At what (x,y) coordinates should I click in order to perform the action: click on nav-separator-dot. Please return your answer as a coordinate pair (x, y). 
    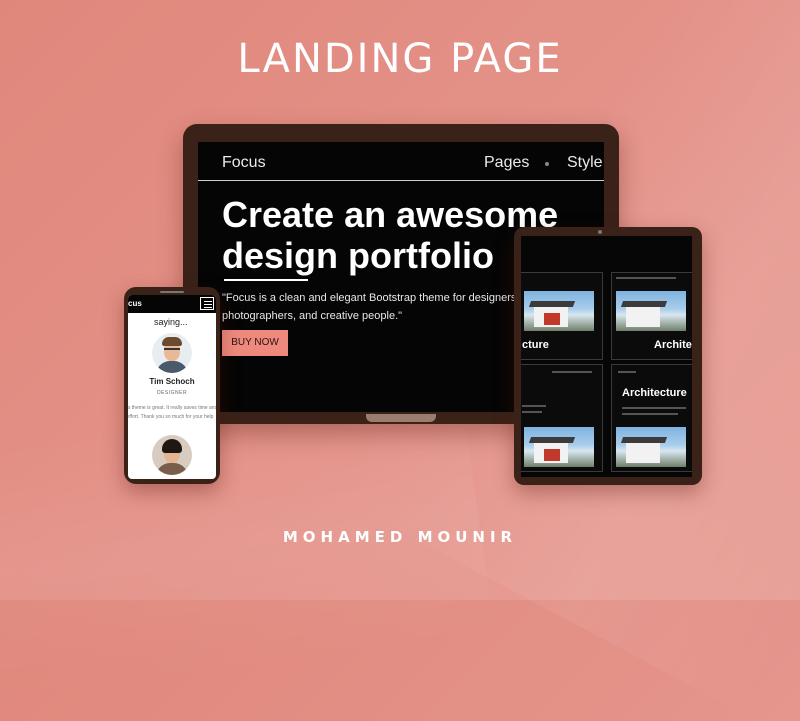
    Looking at the image, I should click on (547, 164).